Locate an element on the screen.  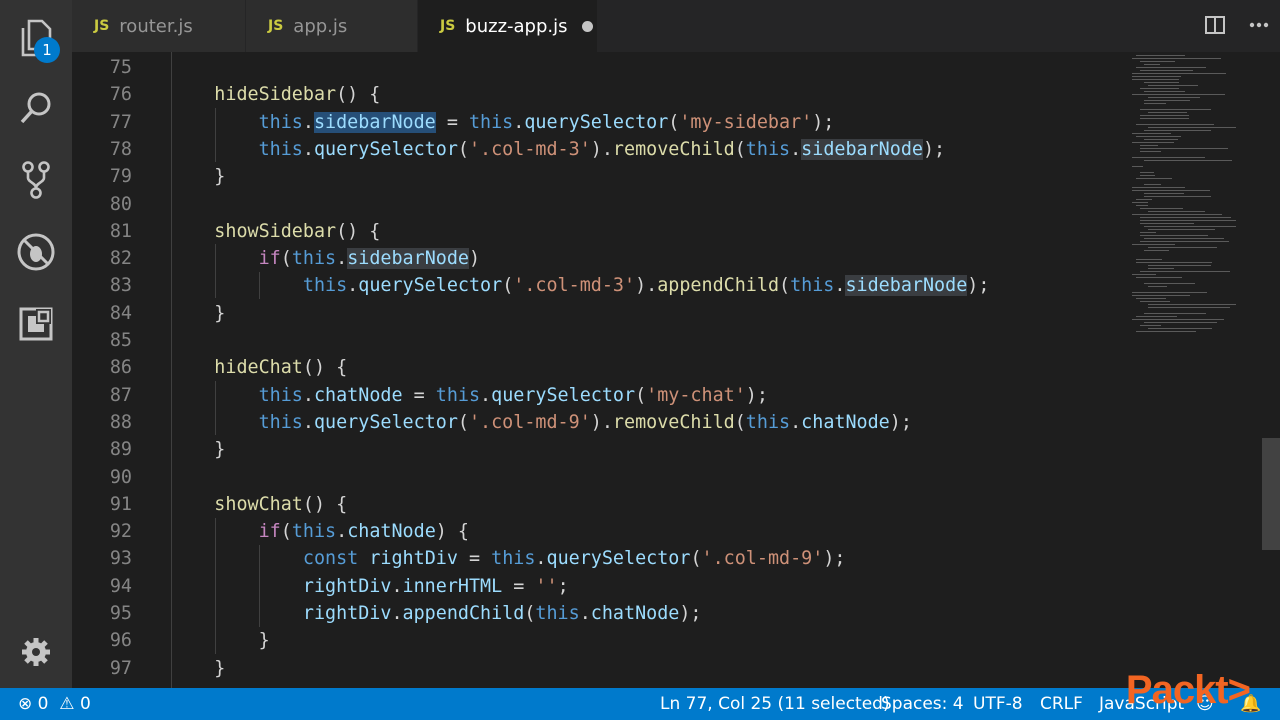
line-number: 81 is located at coordinates (120, 231).